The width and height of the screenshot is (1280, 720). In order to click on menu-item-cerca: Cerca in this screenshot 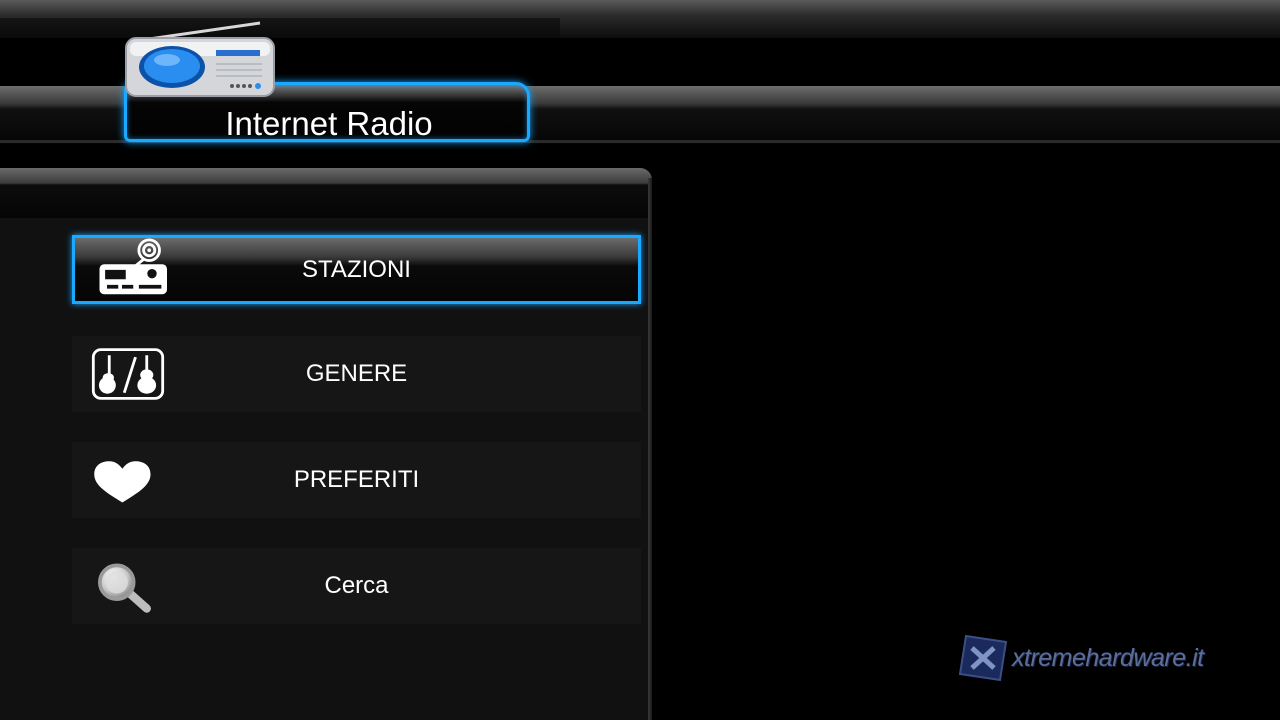, I will do `click(356, 586)`.